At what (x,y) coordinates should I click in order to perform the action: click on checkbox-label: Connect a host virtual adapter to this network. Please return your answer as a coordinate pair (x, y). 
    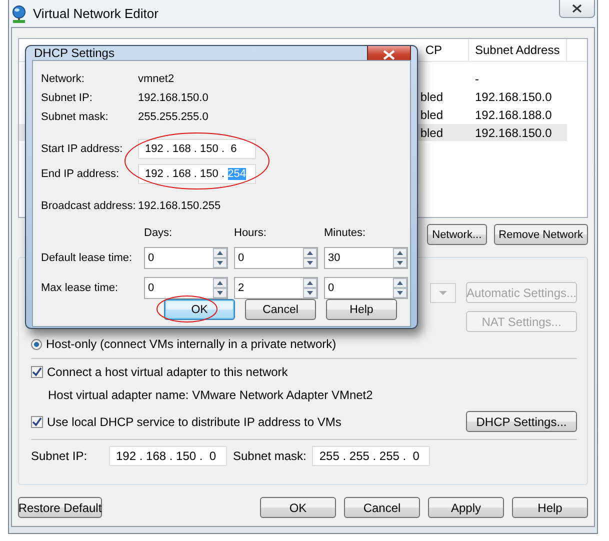
    Looking at the image, I should click on (167, 372).